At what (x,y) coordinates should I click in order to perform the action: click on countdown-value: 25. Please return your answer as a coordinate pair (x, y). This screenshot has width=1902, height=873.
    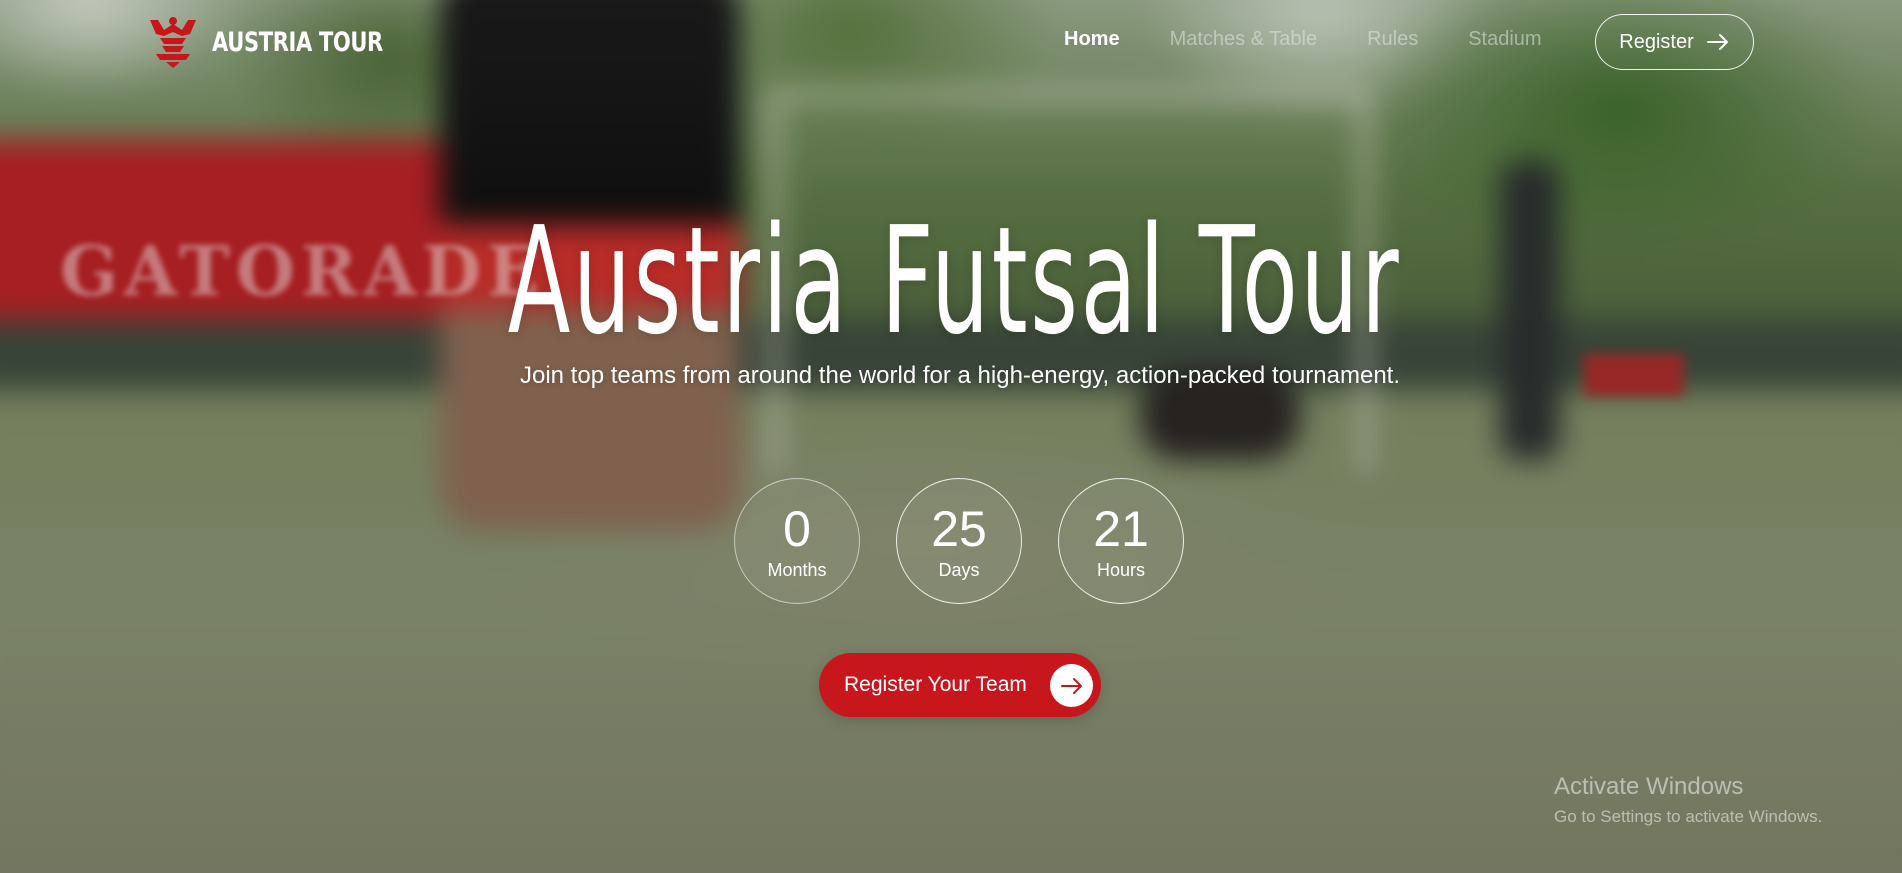
    Looking at the image, I should click on (959, 528).